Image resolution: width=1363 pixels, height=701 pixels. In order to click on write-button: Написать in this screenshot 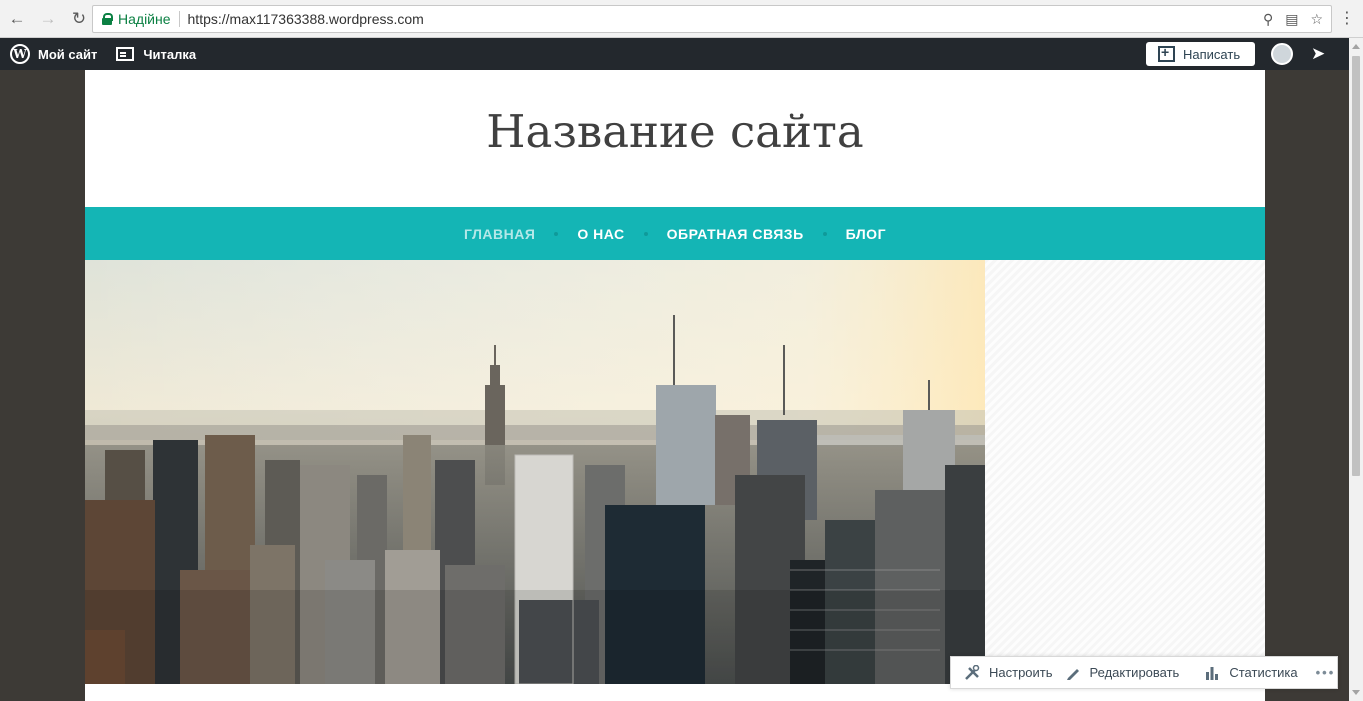, I will do `click(1200, 54)`.